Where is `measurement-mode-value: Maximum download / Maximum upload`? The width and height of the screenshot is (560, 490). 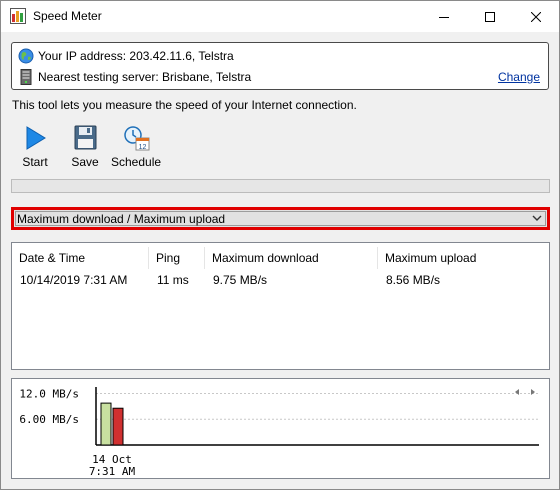
measurement-mode-value: Maximum download / Maximum upload is located at coordinates (121, 218).